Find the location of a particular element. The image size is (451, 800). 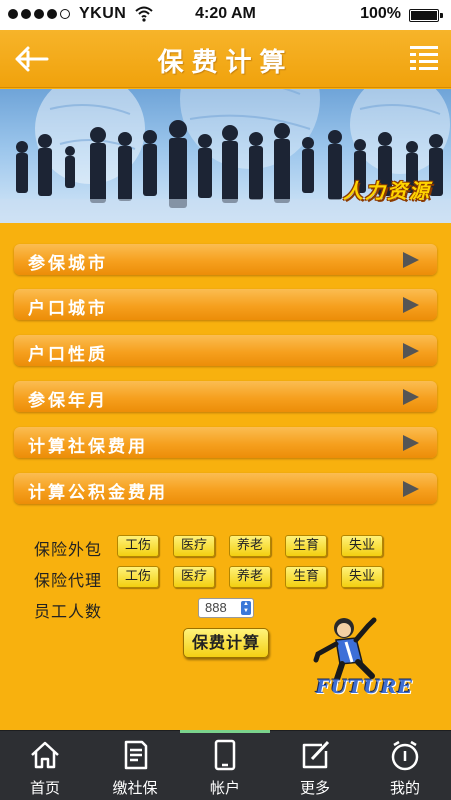

option-label: 计算社保费用 is located at coordinates (88, 447).